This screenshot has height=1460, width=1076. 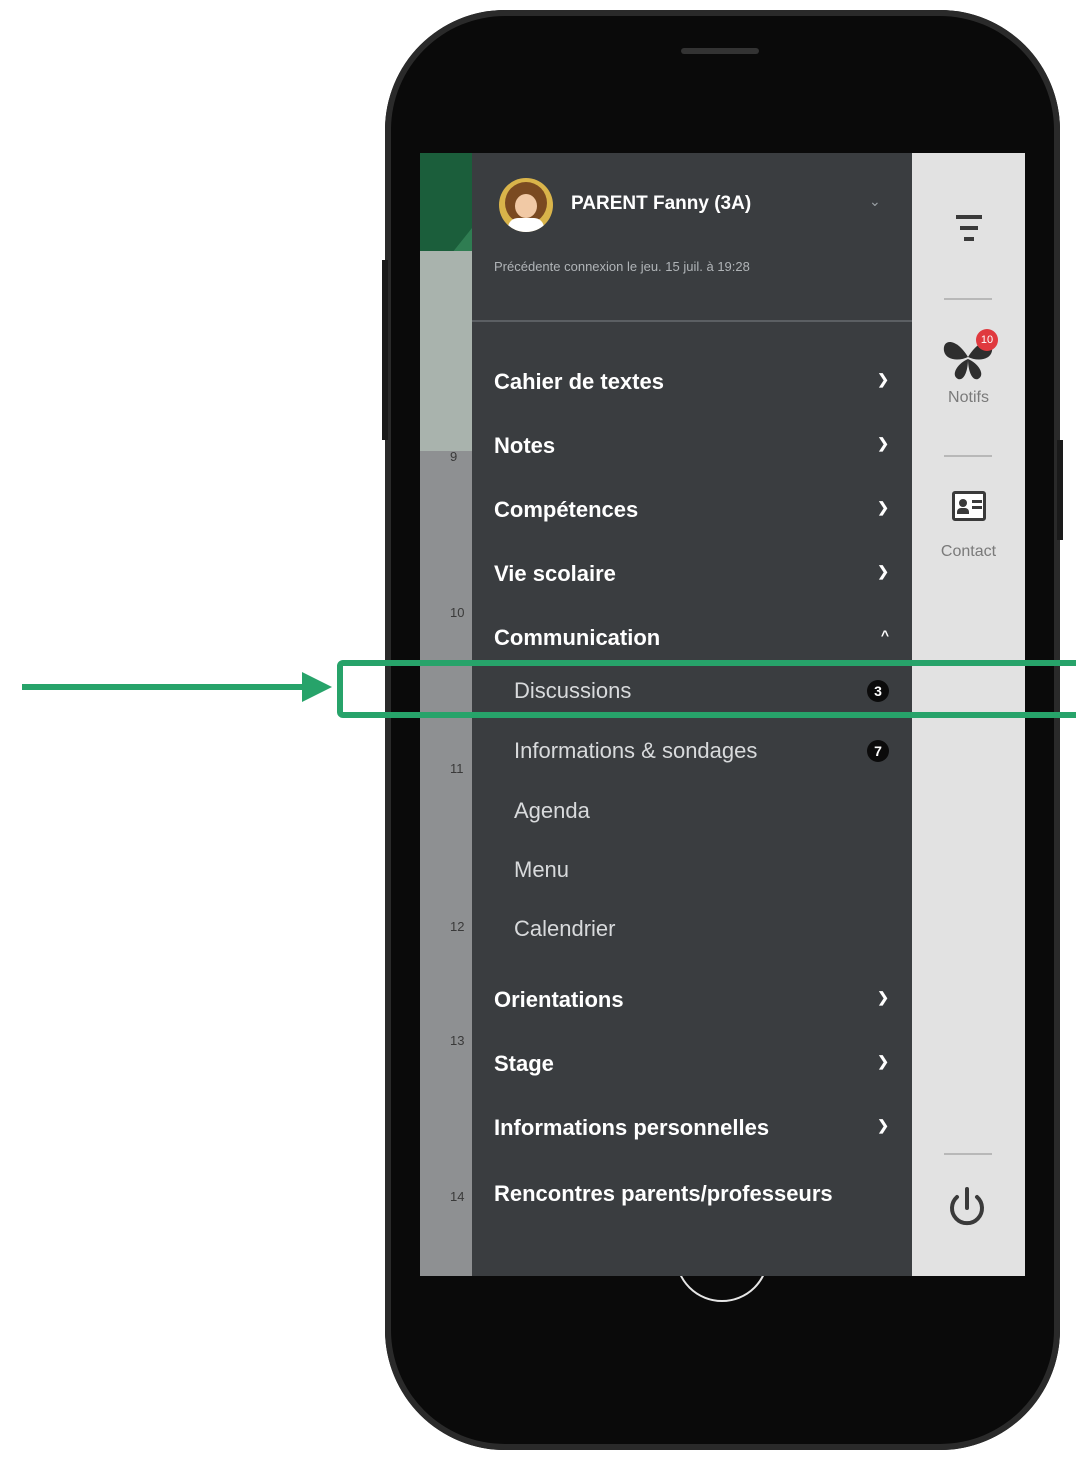 I want to click on menu-item-stage: Stage ❯, so click(x=691, y=1064).